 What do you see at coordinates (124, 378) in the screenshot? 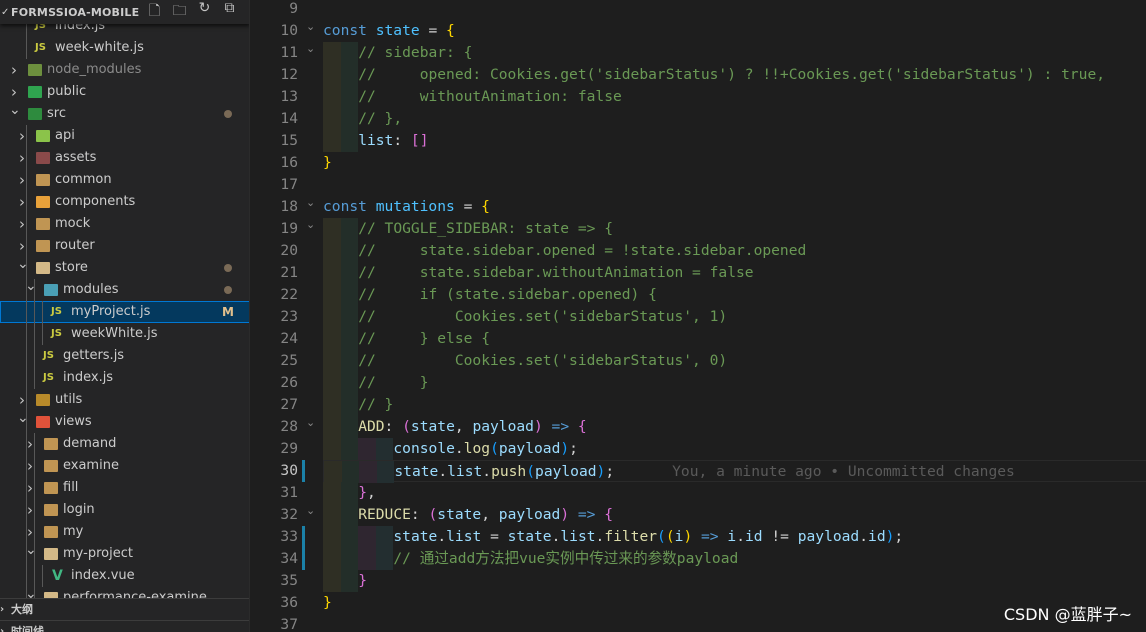
I see `file-item: JS index.js` at bounding box center [124, 378].